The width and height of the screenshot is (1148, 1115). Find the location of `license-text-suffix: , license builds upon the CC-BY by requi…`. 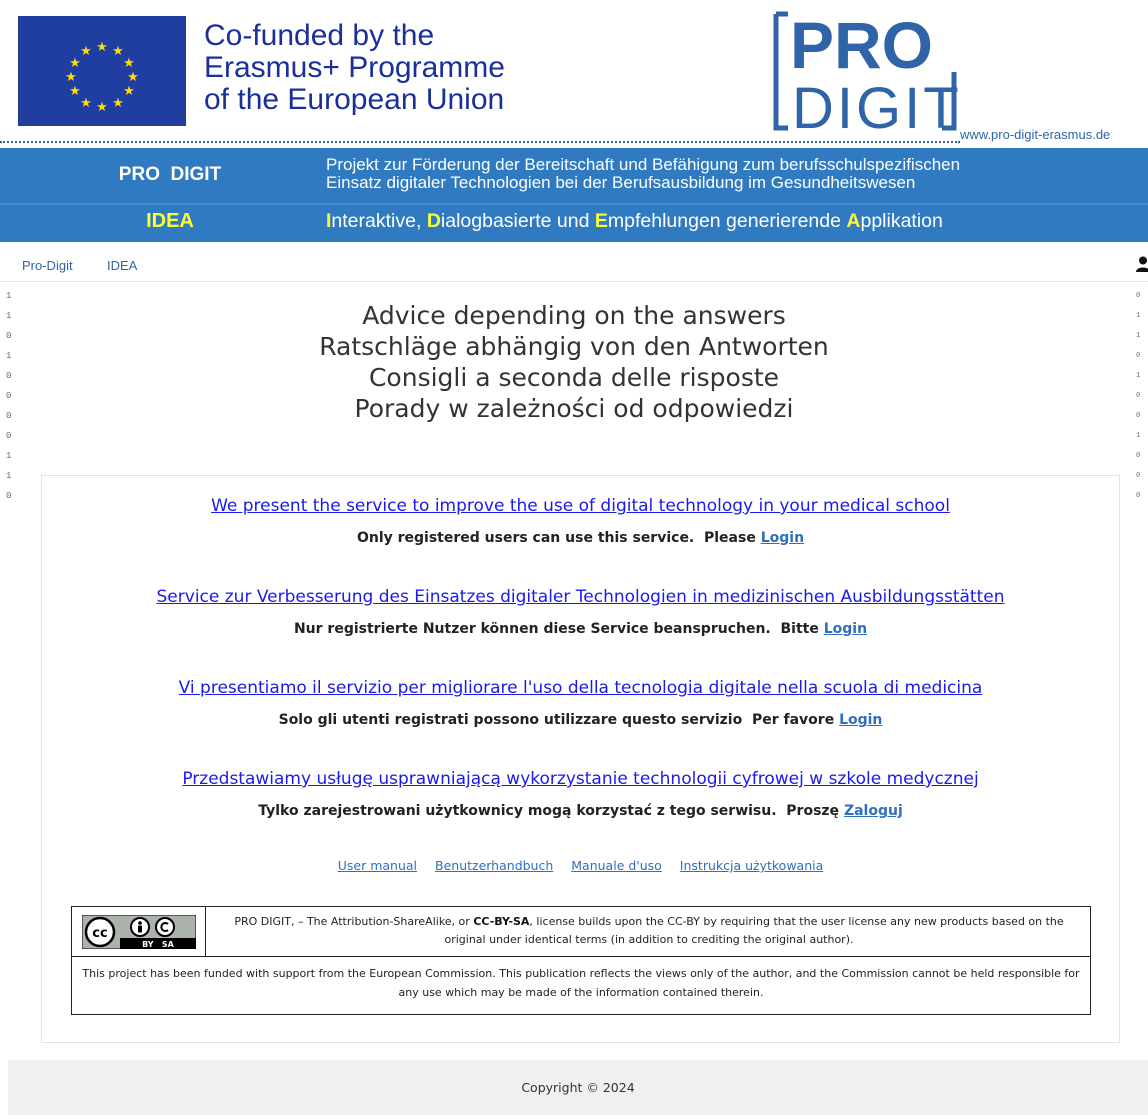

license-text-suffix: , license builds upon the CC-BY by requi… is located at coordinates (754, 930).